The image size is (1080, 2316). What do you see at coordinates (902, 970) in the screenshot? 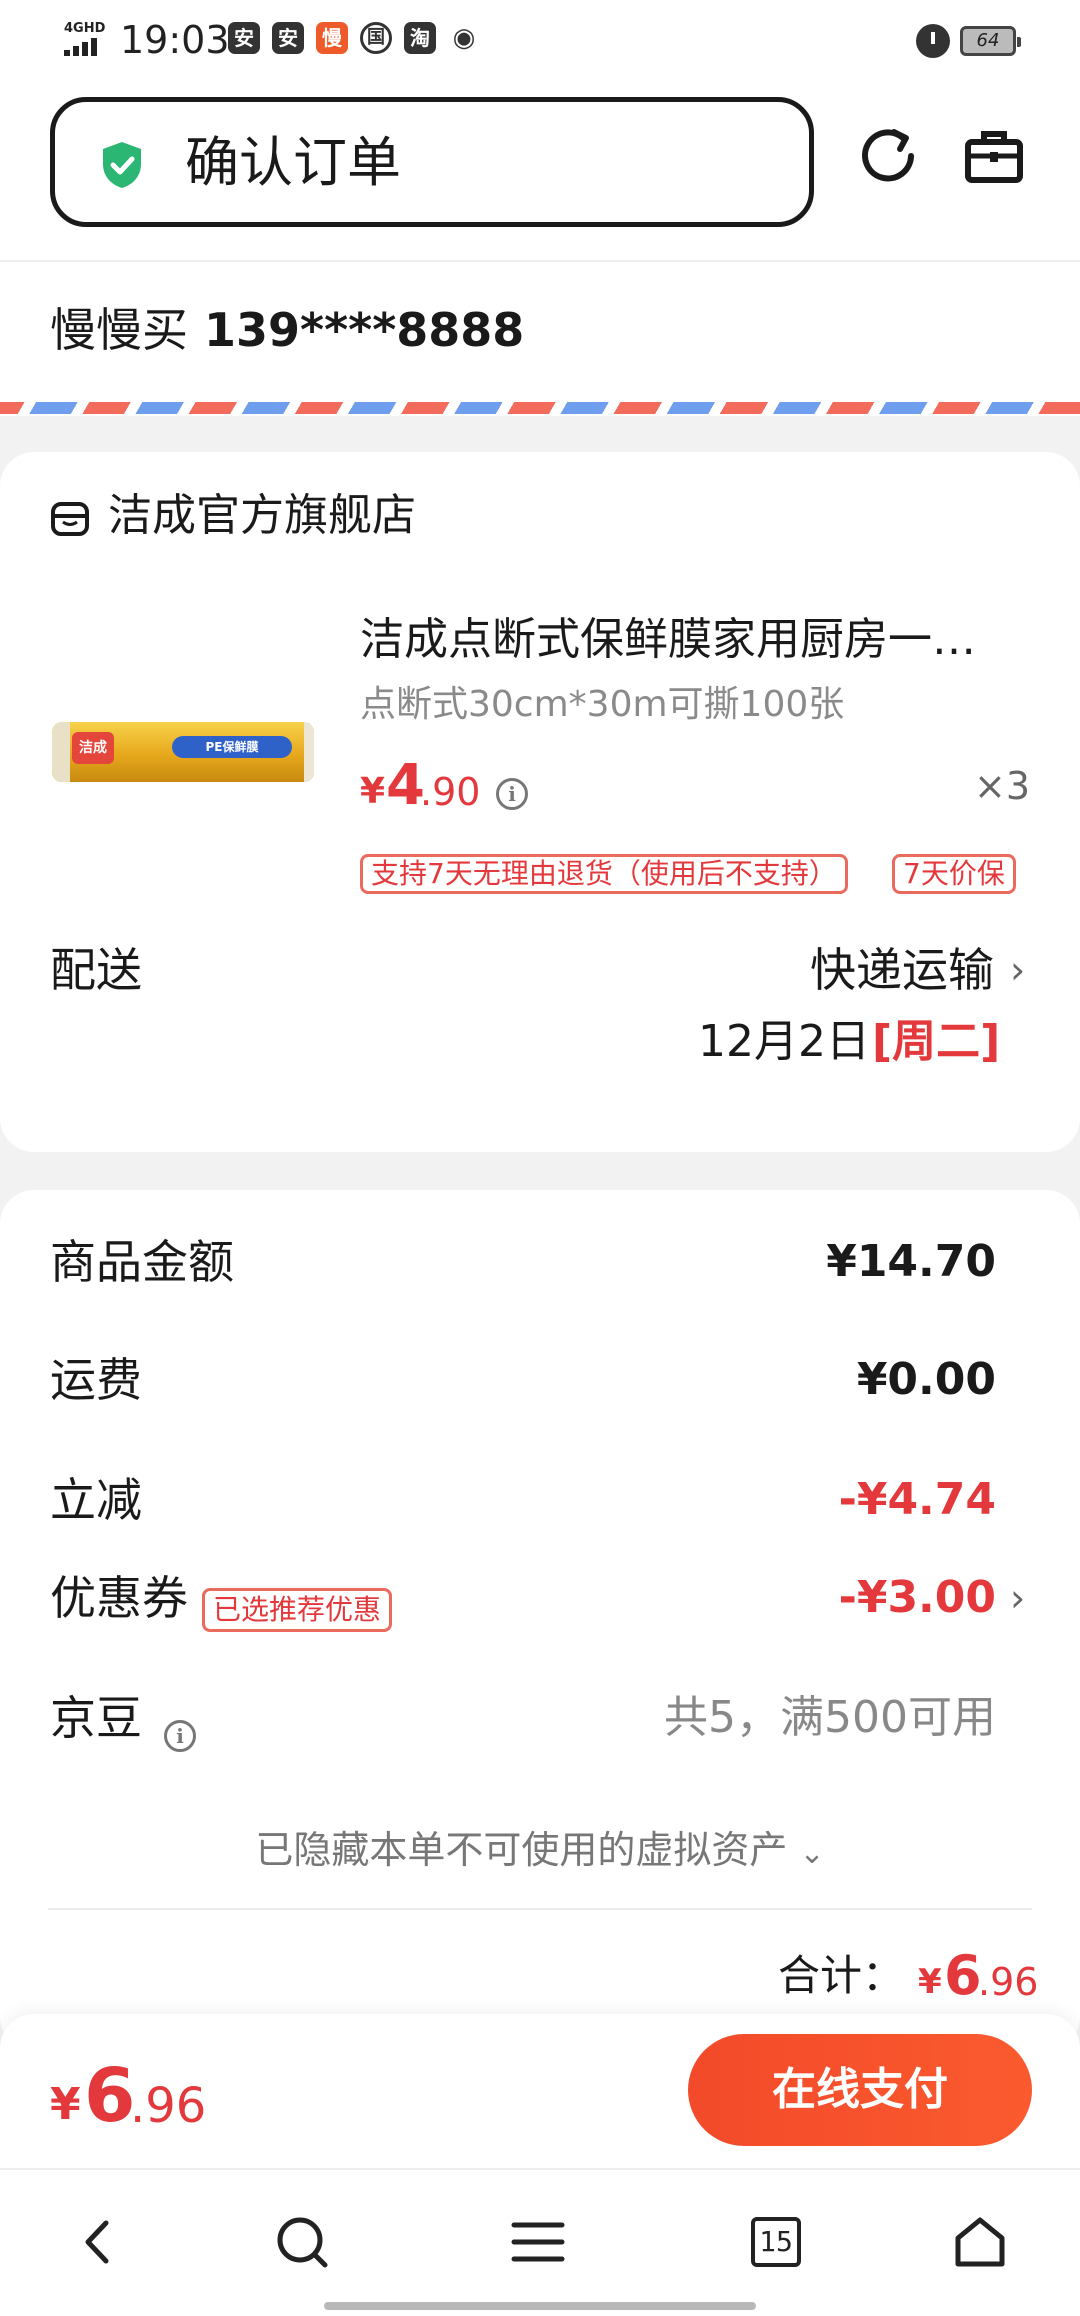
I see `shipping-method: 快递运输` at bounding box center [902, 970].